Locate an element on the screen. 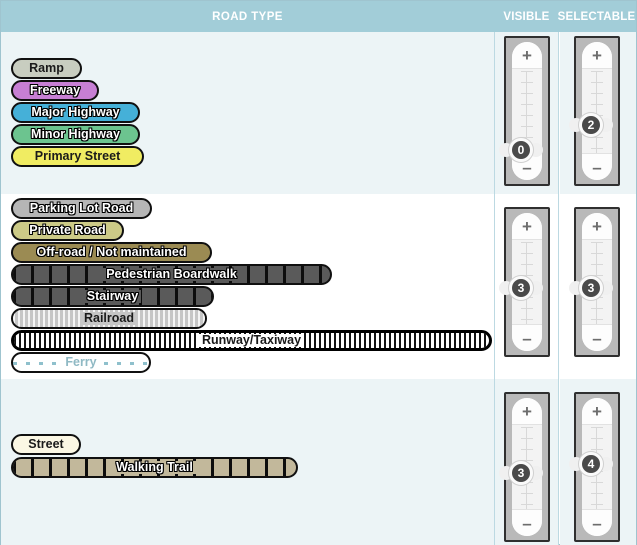 The height and width of the screenshot is (545, 637). road-type-pill: Railroad is located at coordinates (109, 318).